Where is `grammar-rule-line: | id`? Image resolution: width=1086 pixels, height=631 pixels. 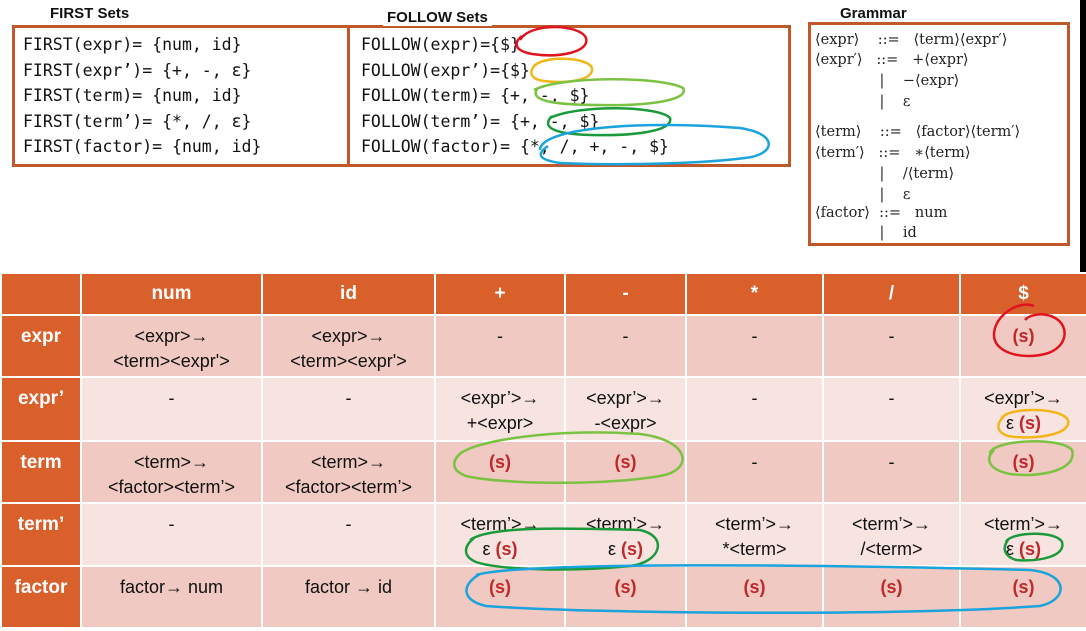 grammar-rule-line: | id is located at coordinates (866, 233).